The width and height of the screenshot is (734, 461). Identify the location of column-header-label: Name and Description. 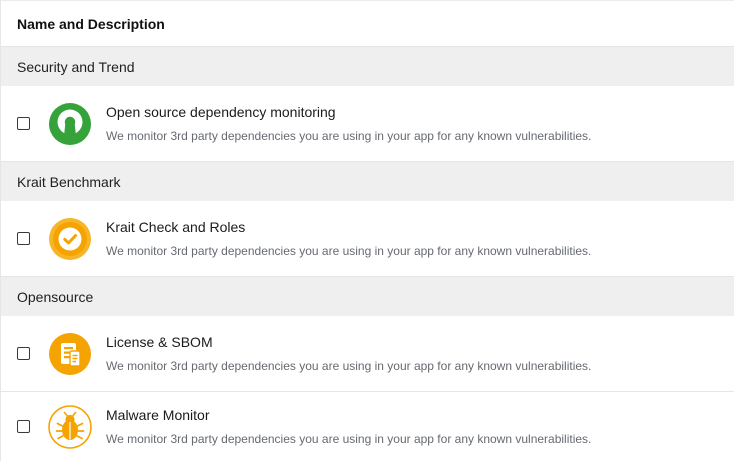
(91, 23).